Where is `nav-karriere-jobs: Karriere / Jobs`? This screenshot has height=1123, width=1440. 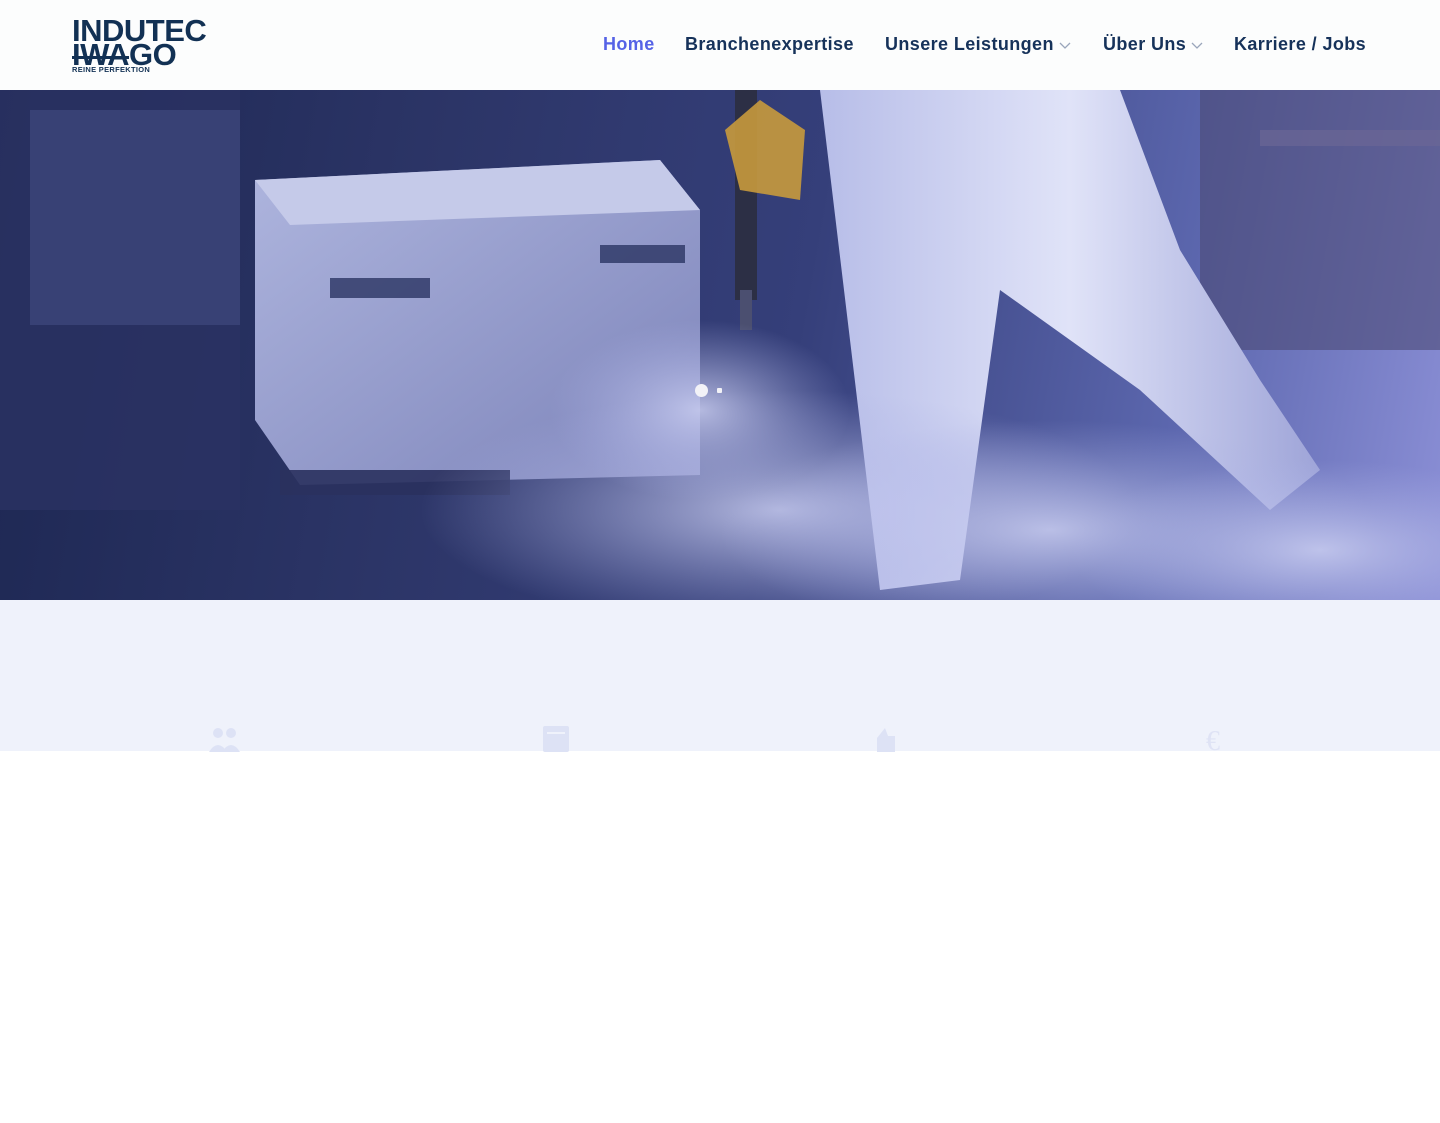
nav-karriere-jobs: Karriere / Jobs is located at coordinates (1300, 44).